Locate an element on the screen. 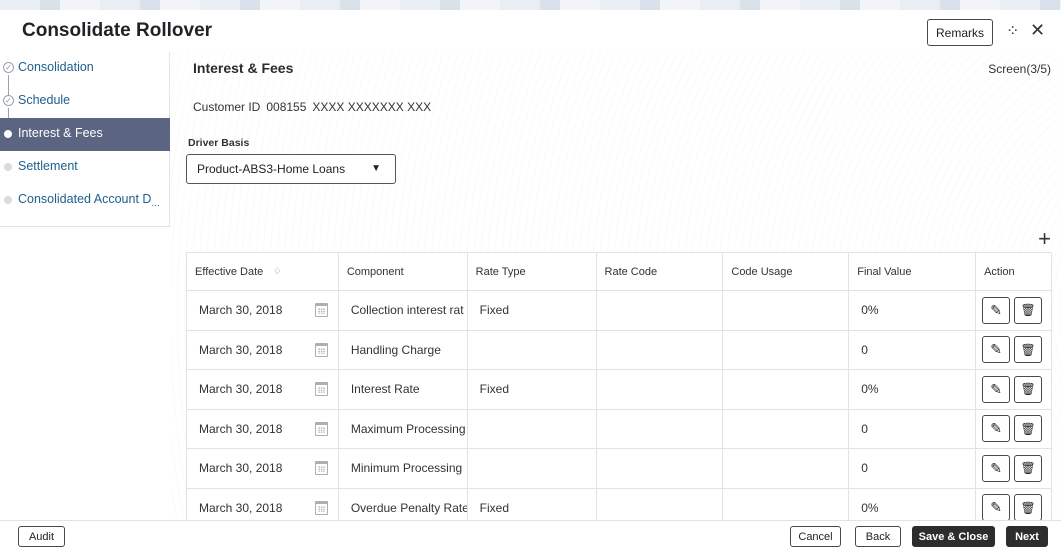 The image size is (1061, 548). header-rate-type: Rate Type is located at coordinates (532, 271).